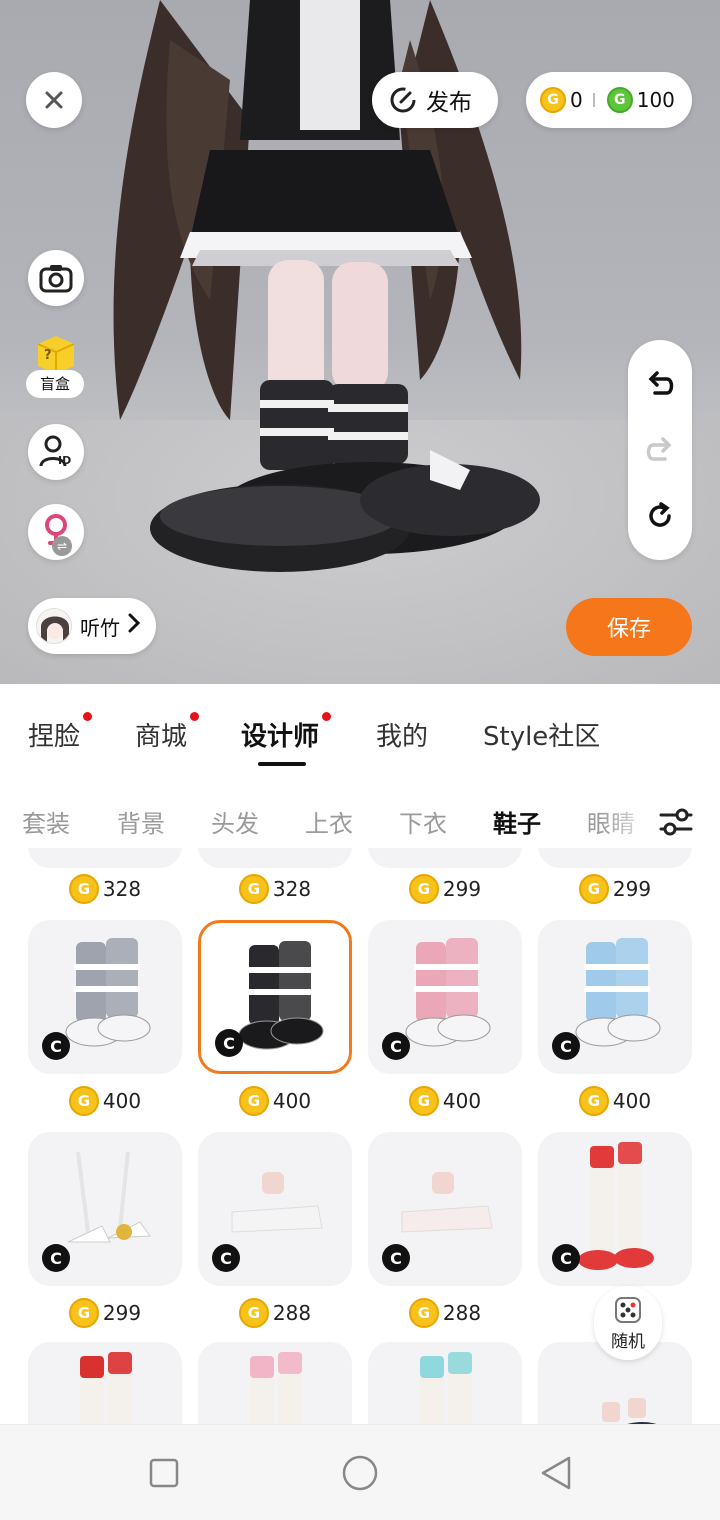 Image resolution: width=720 pixels, height=1520 pixels. Describe the element at coordinates (593, 100) in the screenshot. I see `divider` at that location.